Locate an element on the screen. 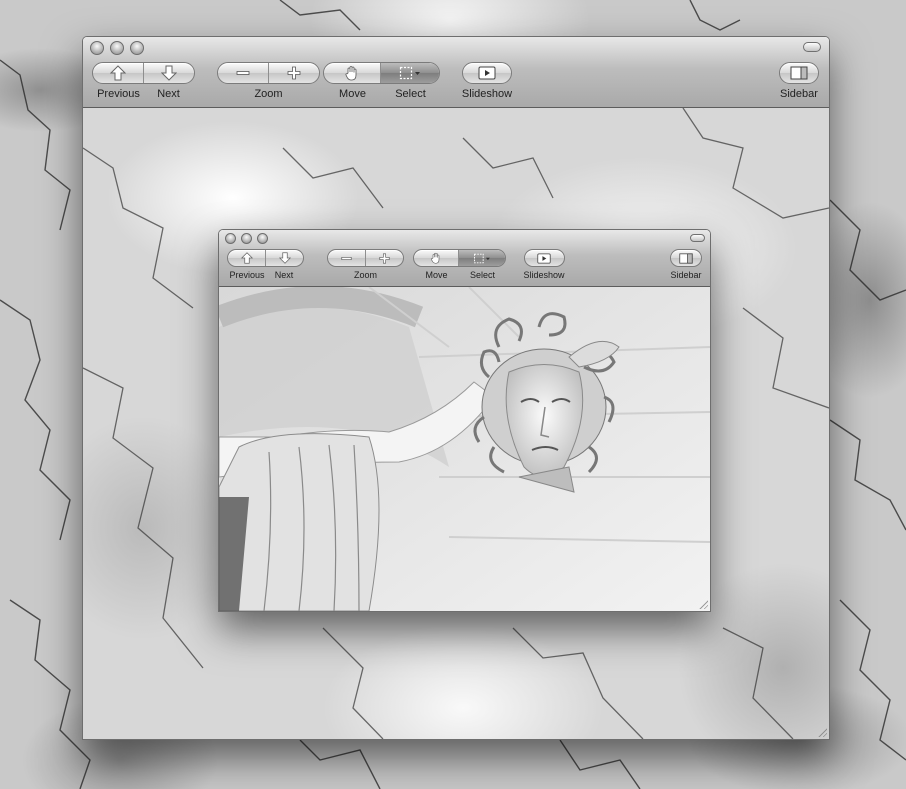 The image size is (906, 789). inner-close-button is located at coordinates (230, 238).